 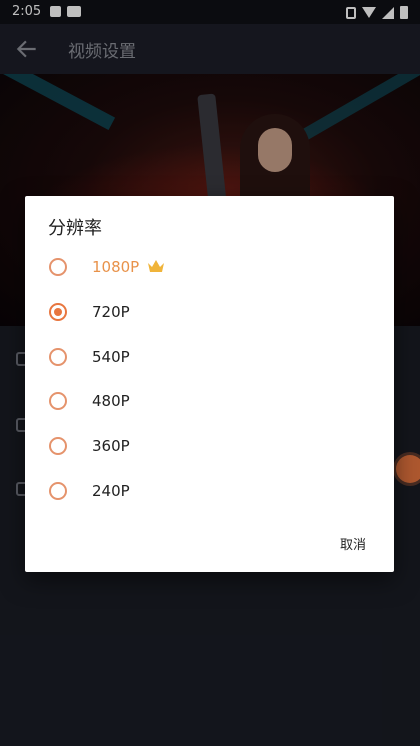 What do you see at coordinates (111, 446) in the screenshot?
I see `option-label: 360P` at bounding box center [111, 446].